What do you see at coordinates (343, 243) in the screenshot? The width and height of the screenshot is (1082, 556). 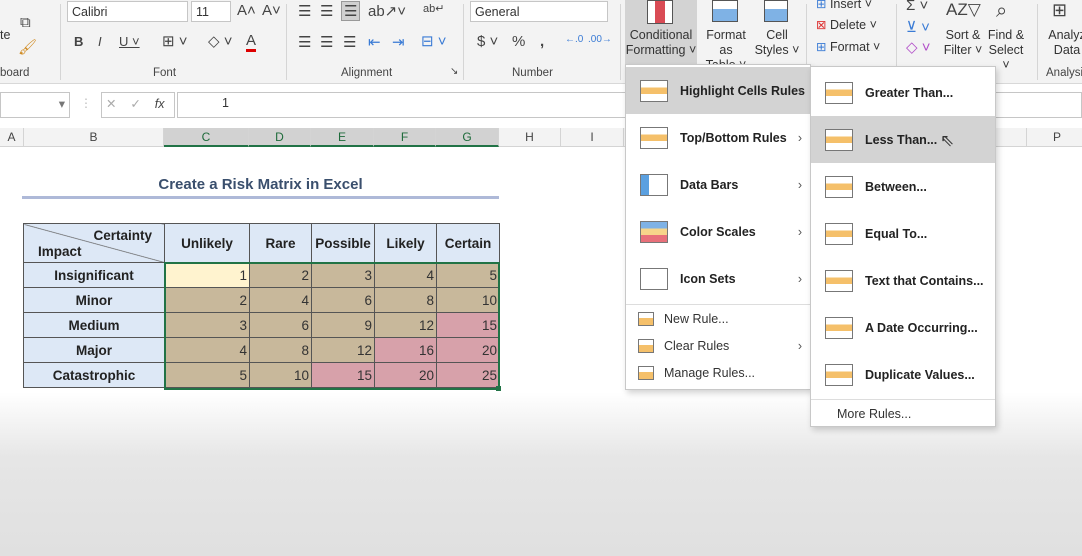 I see `header-possible: Possible` at bounding box center [343, 243].